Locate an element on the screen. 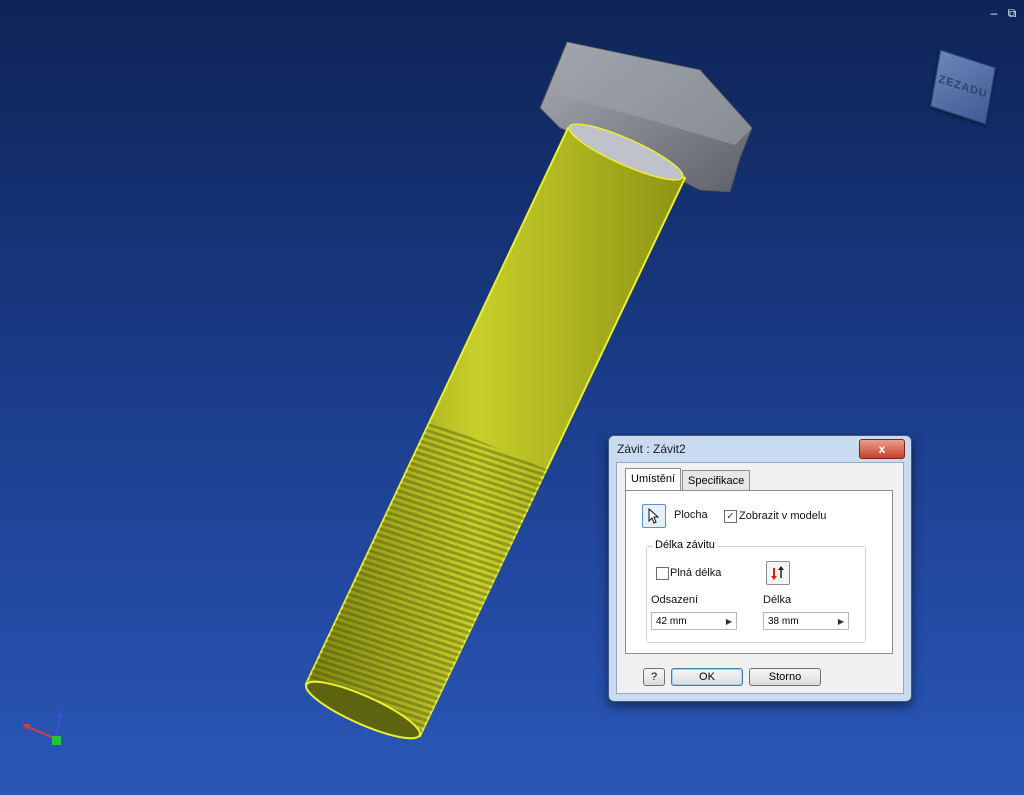  show-in-model-checkbox: ✓ is located at coordinates (730, 516).